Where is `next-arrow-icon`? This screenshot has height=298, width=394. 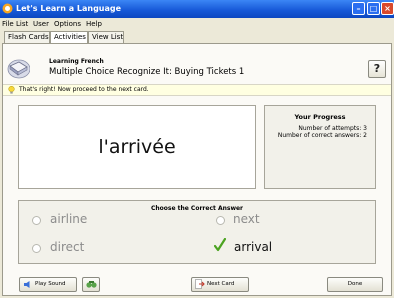 next-arrow-icon is located at coordinates (200, 284).